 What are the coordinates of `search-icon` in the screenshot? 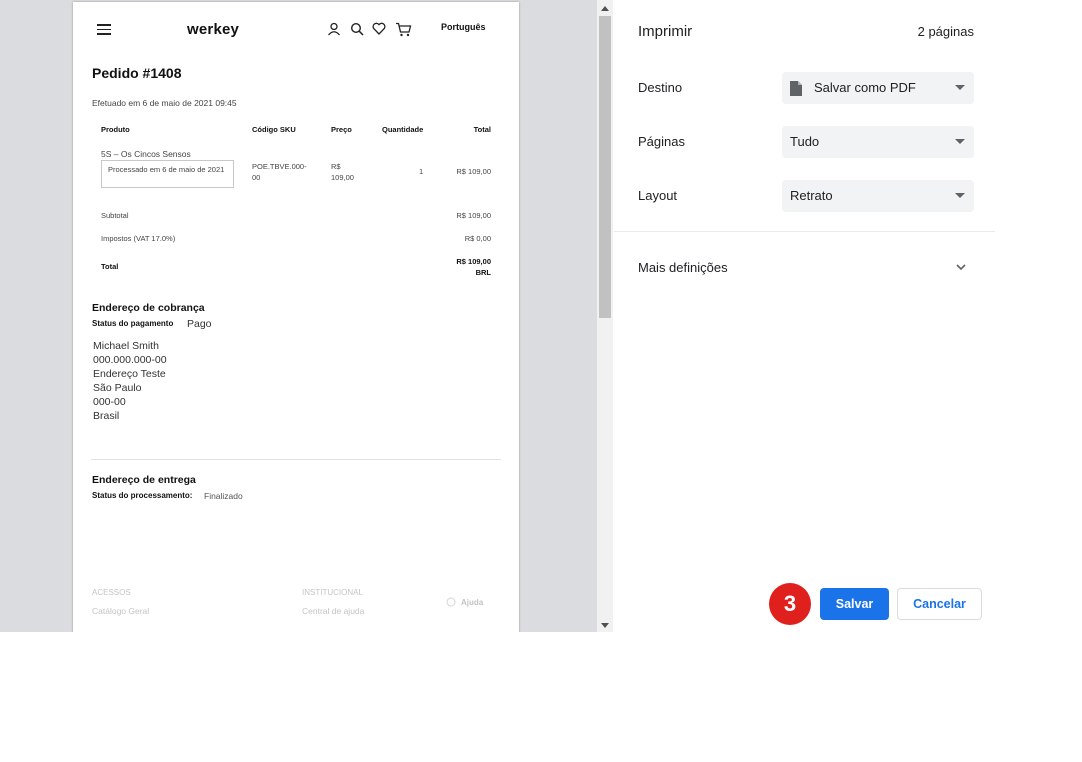 It's located at (357, 29).